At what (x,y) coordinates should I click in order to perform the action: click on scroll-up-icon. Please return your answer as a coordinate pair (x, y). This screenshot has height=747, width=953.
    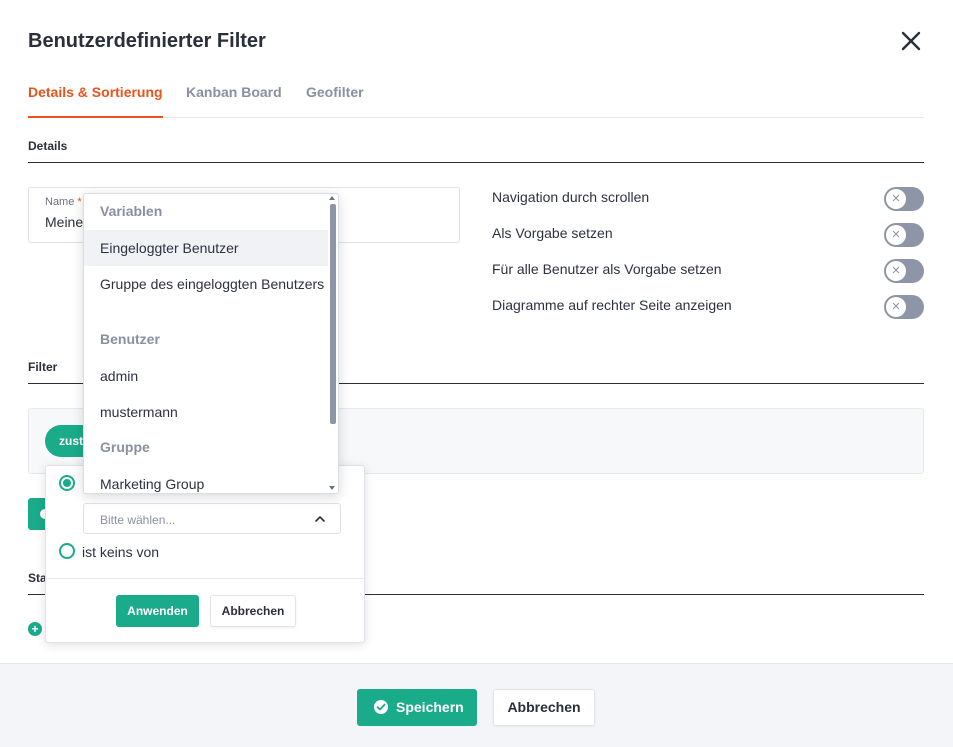
    Looking at the image, I should click on (332, 198).